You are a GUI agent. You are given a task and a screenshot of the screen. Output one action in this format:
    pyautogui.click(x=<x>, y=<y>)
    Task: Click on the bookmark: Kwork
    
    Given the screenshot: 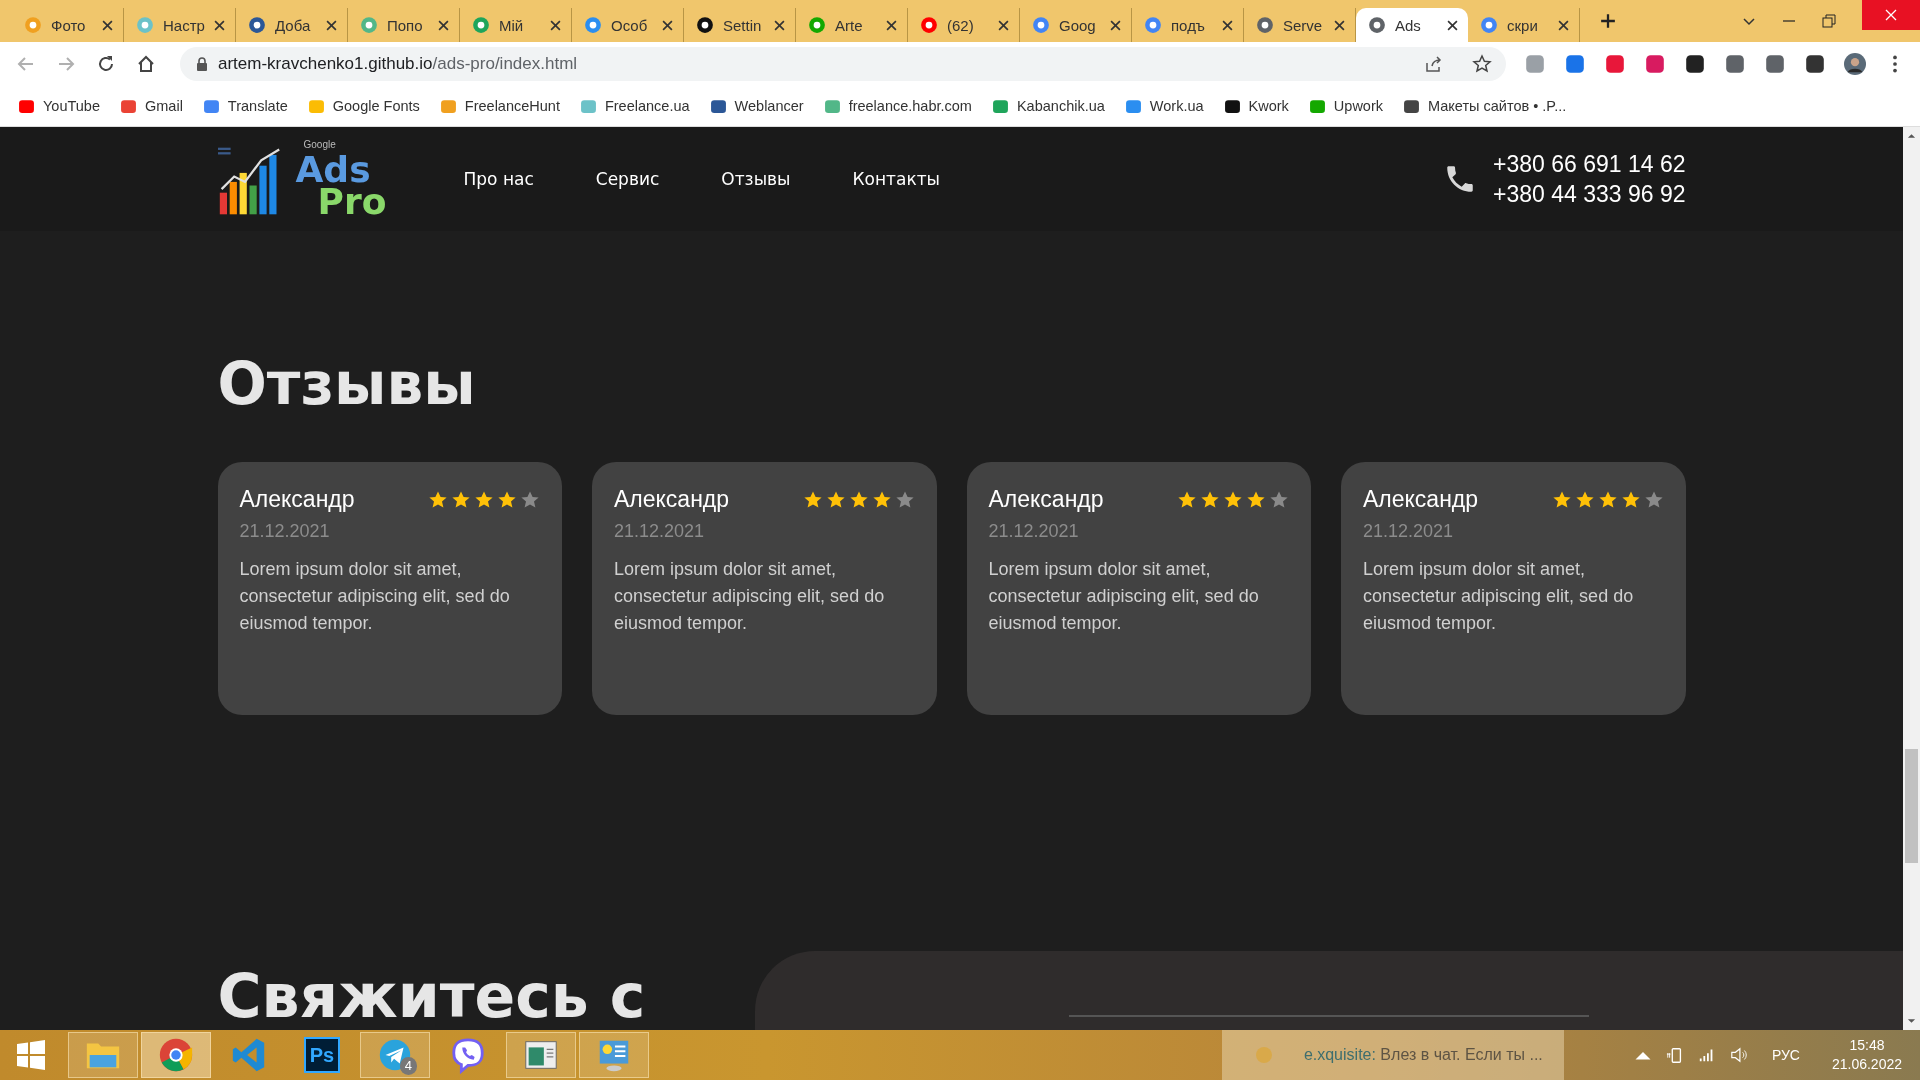 What is the action you would take?
    pyautogui.click(x=1256, y=106)
    